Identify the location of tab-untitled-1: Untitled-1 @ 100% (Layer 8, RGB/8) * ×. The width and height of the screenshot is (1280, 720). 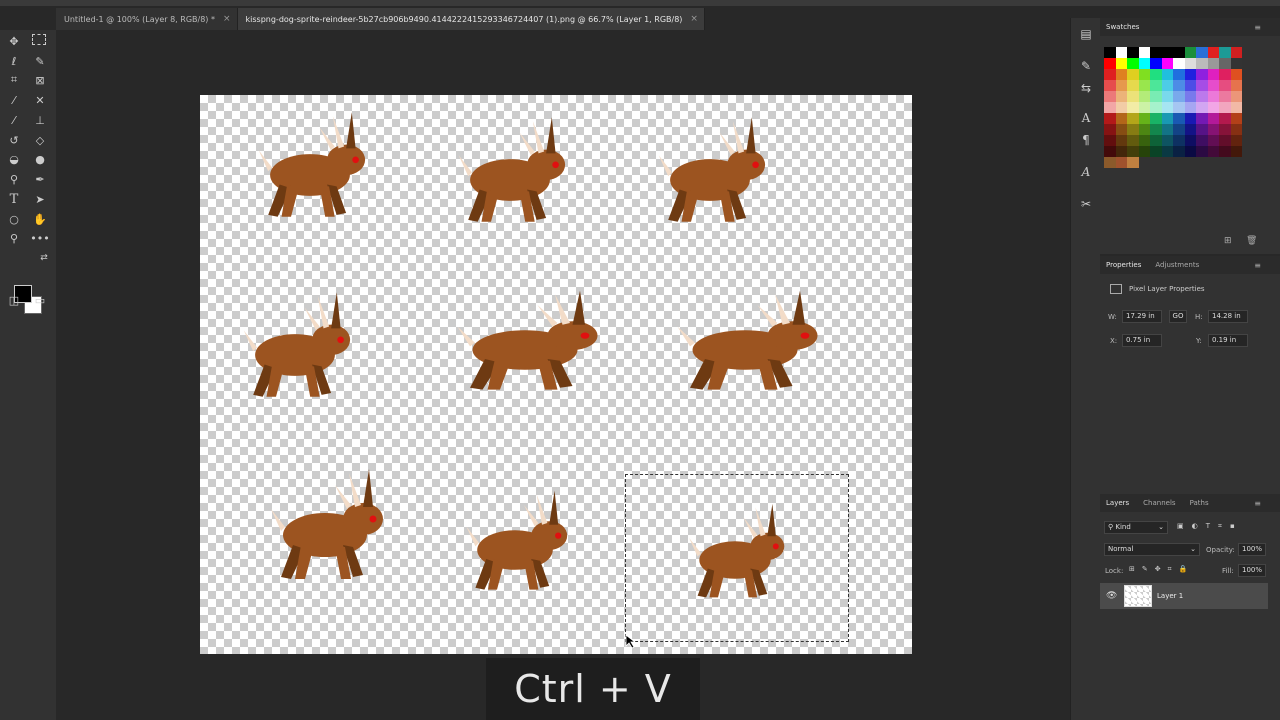
(147, 19).